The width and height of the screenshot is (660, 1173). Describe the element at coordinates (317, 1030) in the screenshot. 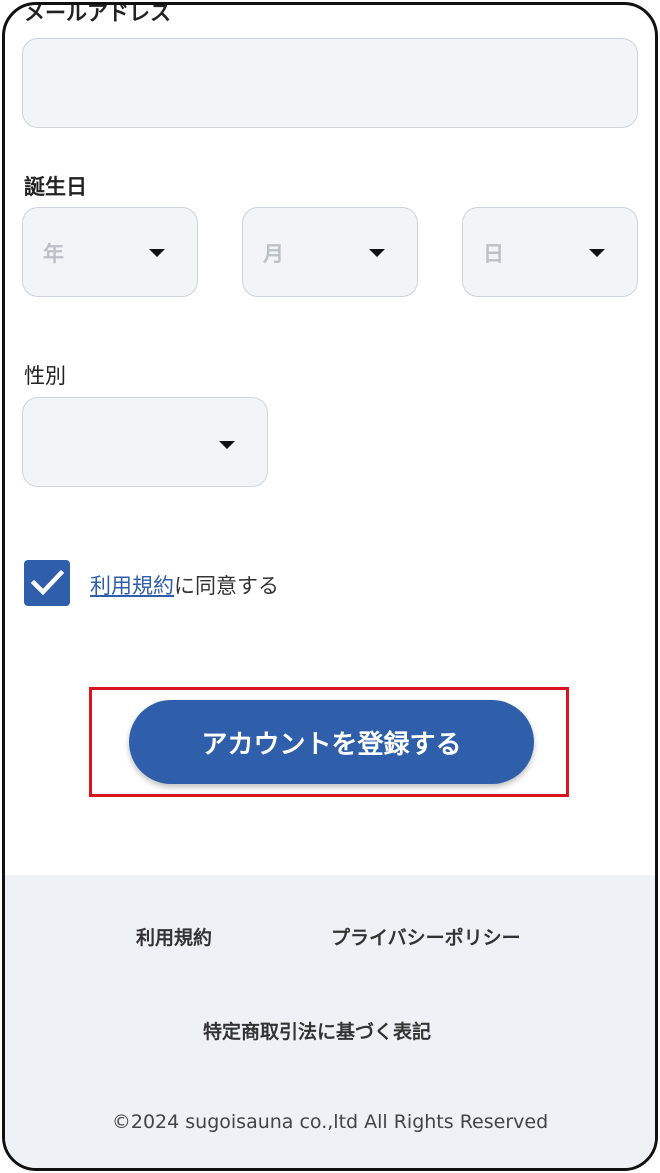

I see `footer-commerce-link: 特定商取引法に基づく表記` at that location.